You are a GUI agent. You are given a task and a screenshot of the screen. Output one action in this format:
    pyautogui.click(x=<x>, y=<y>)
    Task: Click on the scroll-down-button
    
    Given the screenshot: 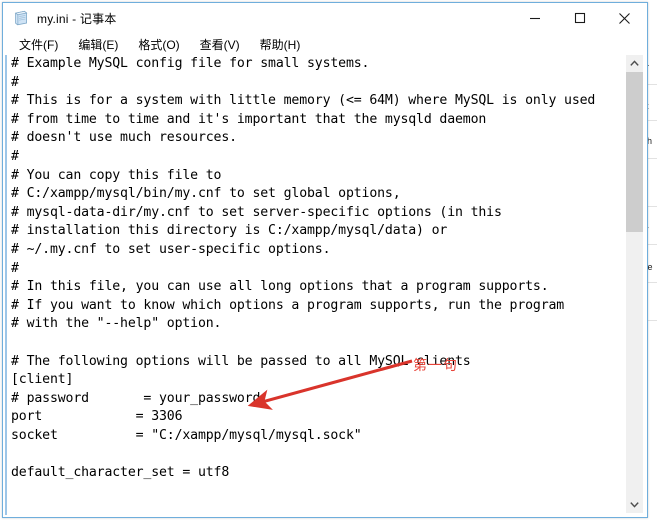 What is the action you would take?
    pyautogui.click(x=634, y=504)
    